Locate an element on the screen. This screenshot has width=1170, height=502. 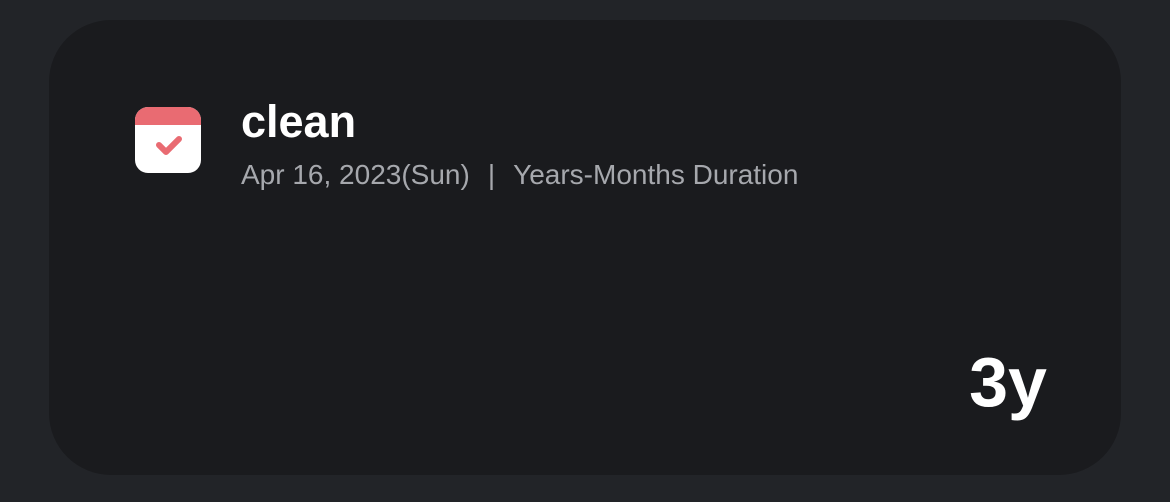
event-title: clean is located at coordinates (299, 121).